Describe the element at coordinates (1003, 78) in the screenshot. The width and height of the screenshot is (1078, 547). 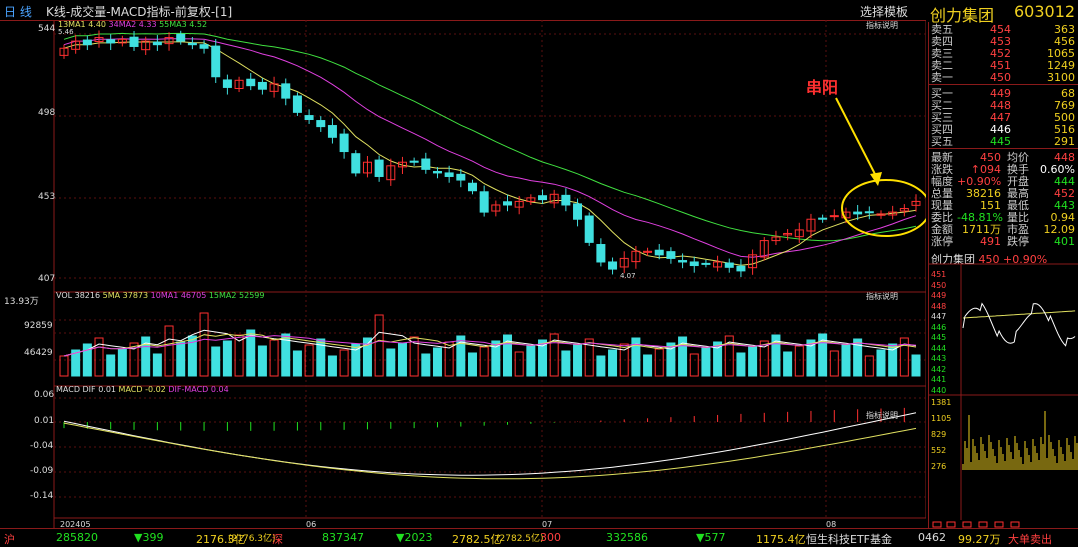
I see `order-book-row: 卖一 450 3100` at that location.